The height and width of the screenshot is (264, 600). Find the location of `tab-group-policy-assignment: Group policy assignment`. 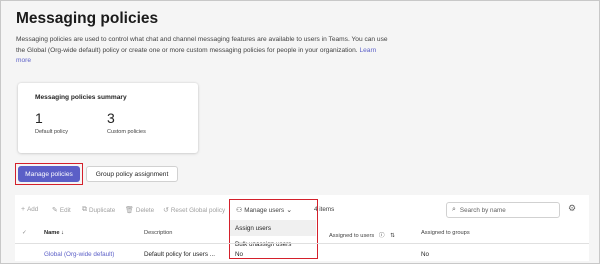

tab-group-policy-assignment: Group policy assignment is located at coordinates (132, 174).